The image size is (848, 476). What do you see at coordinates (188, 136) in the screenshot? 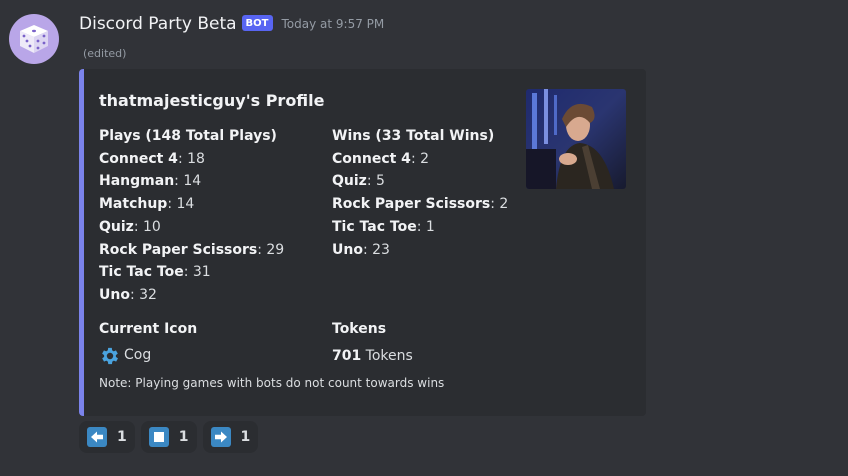
I see `plays-field-name: Plays (148 Total Plays)` at bounding box center [188, 136].